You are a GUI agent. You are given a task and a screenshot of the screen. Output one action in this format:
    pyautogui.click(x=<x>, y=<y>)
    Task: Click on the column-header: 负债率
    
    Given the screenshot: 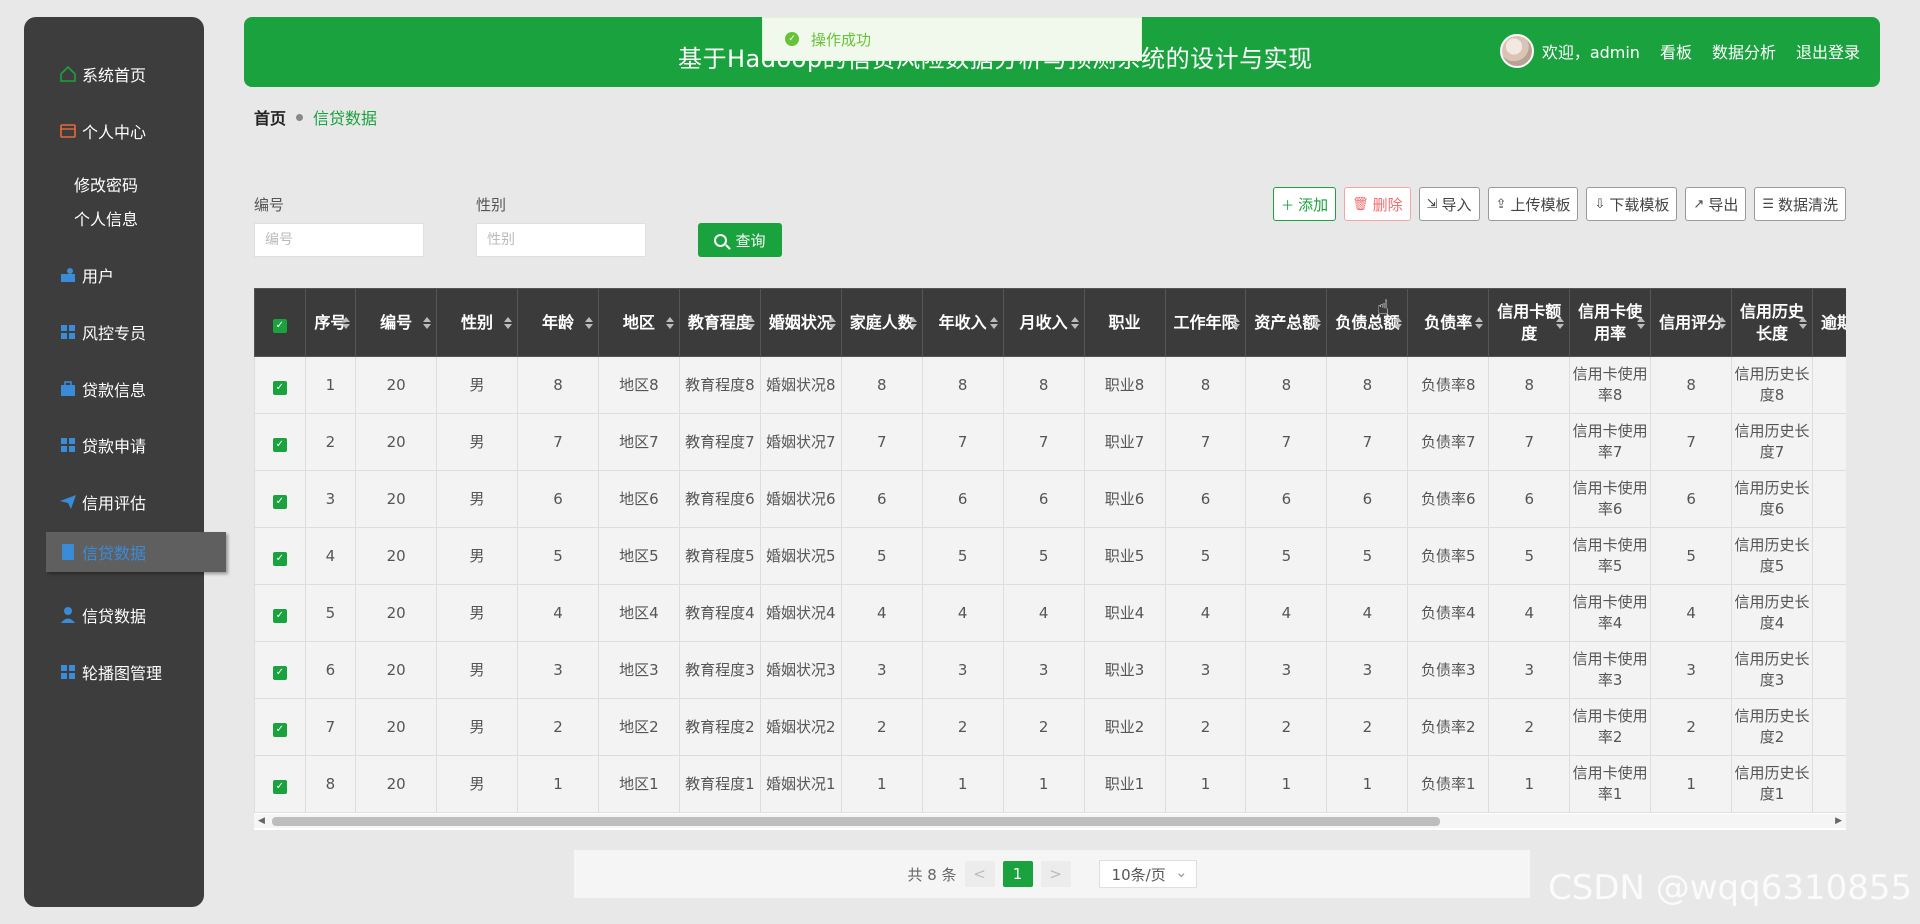 What is the action you would take?
    pyautogui.click(x=1448, y=322)
    